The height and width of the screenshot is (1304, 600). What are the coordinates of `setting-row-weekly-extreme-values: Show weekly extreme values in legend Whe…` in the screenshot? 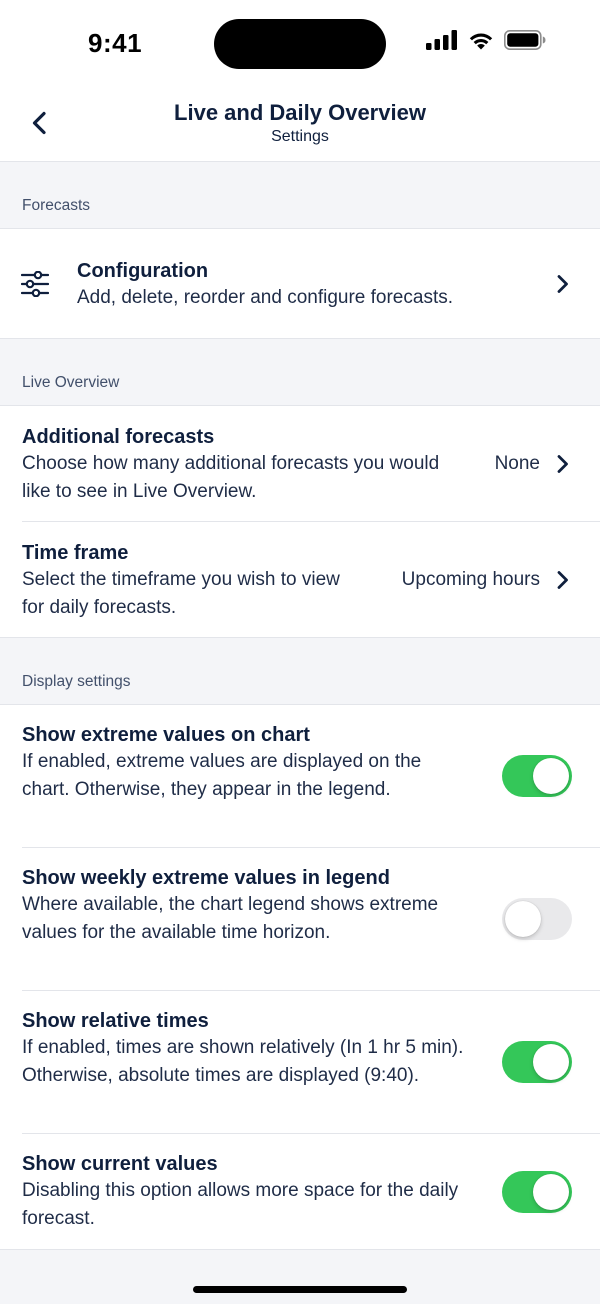 It's located at (300, 919).